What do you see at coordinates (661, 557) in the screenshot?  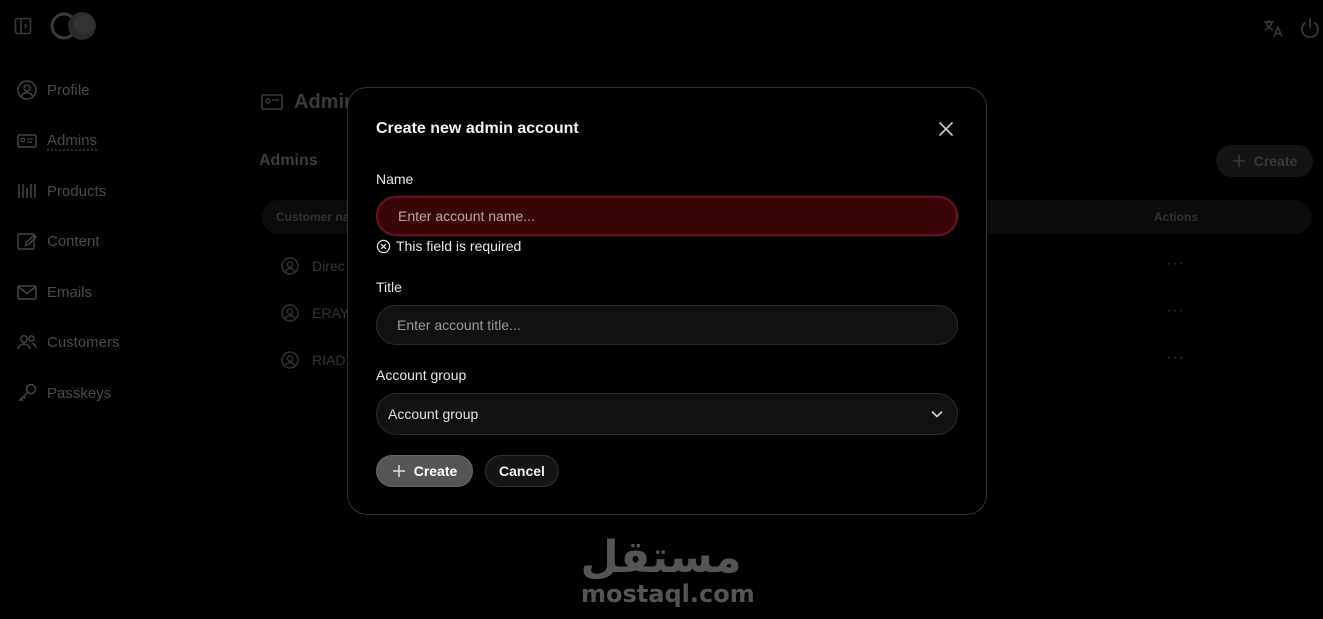 I see `watermark-arabic: مستقل` at bounding box center [661, 557].